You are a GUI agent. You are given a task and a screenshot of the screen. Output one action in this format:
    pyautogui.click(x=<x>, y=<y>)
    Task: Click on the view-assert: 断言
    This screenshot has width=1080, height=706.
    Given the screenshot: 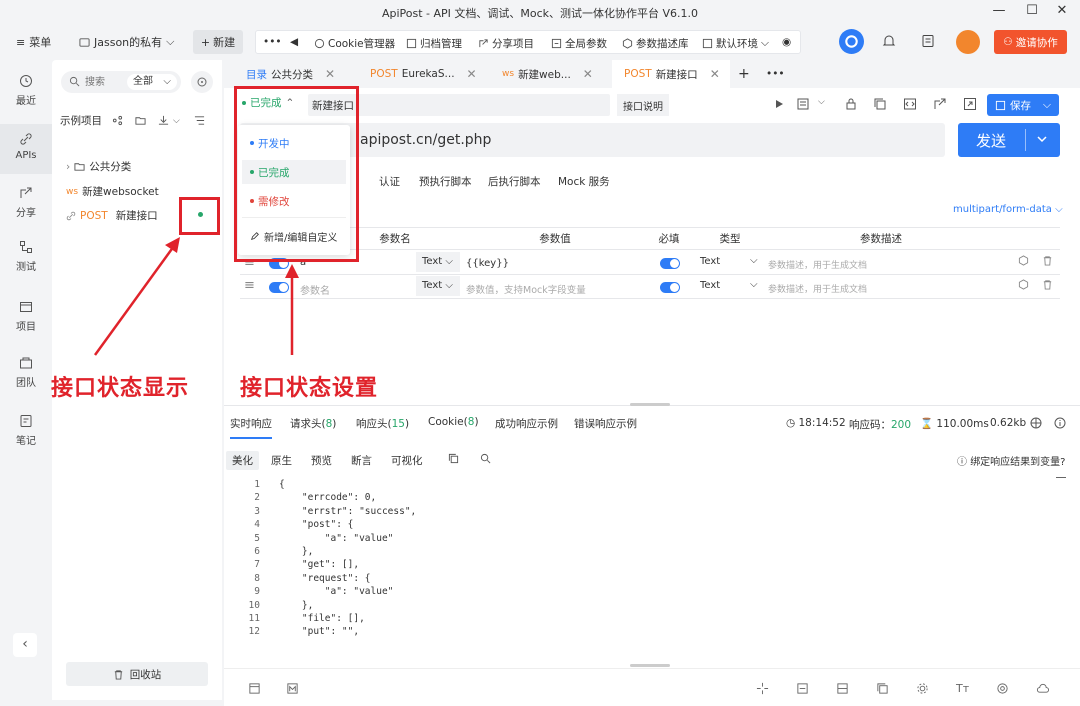 What is the action you would take?
    pyautogui.click(x=361, y=460)
    